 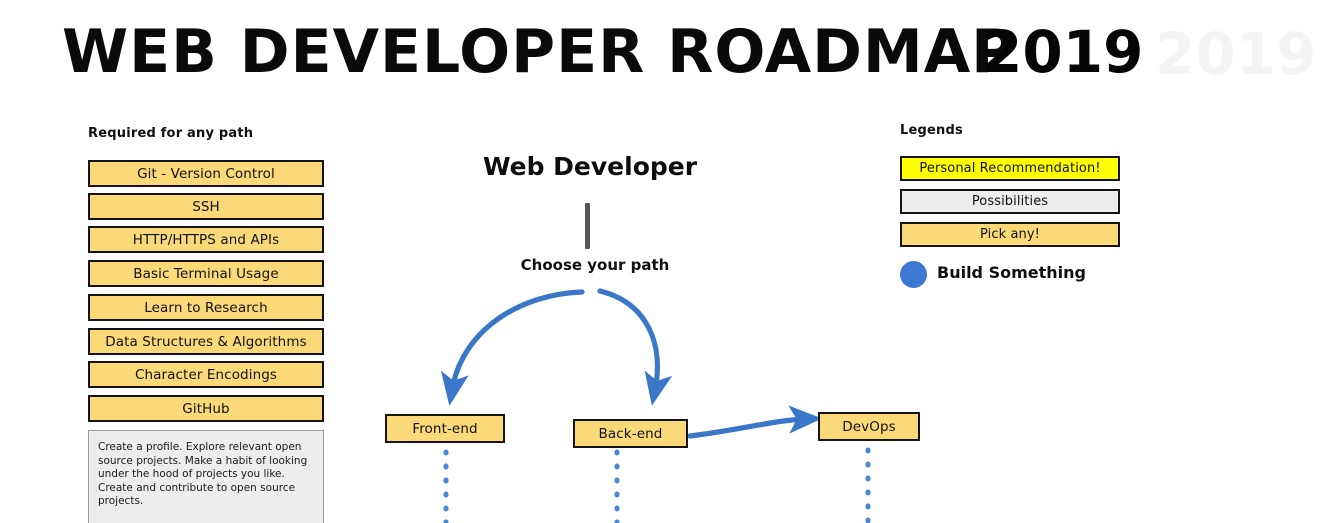 What do you see at coordinates (445, 428) in the screenshot?
I see `path-box-front-end: Front-end` at bounding box center [445, 428].